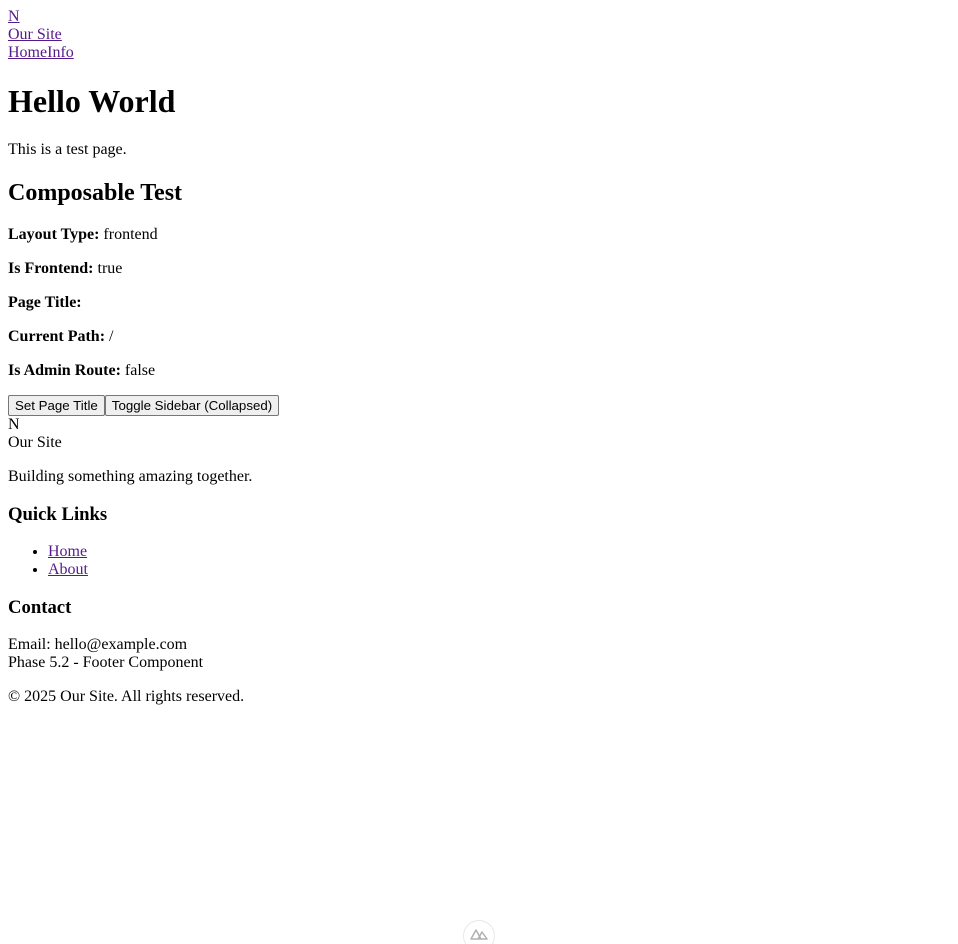 This screenshot has width=958, height=944. What do you see at coordinates (130, 234) in the screenshot?
I see `field-value: frontend` at bounding box center [130, 234].